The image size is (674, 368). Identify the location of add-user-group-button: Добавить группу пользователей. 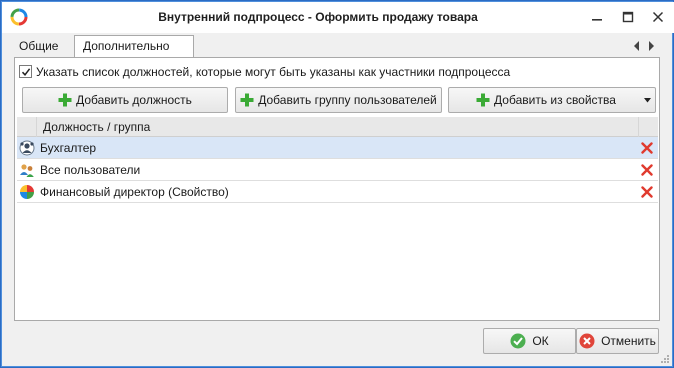
(338, 100).